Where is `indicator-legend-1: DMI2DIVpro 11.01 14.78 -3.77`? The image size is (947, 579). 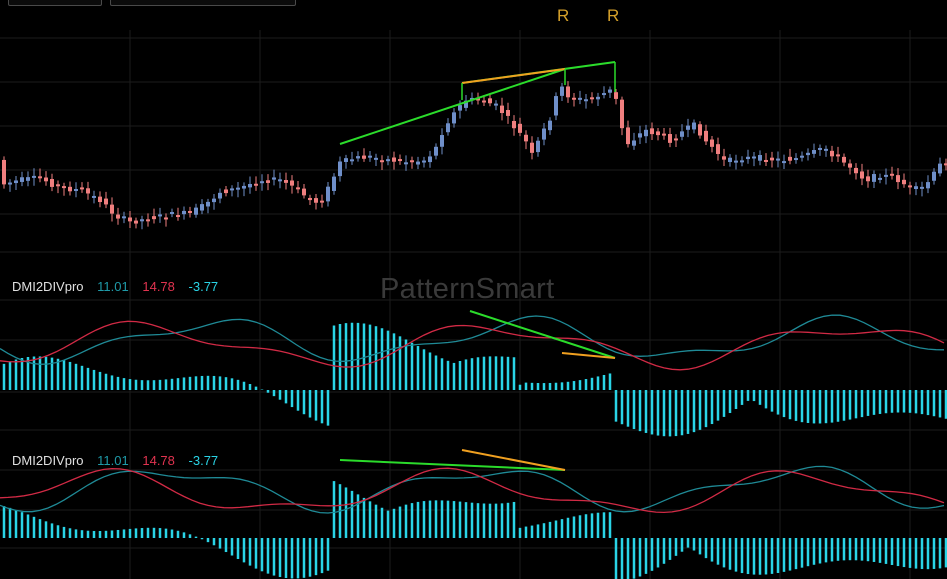 indicator-legend-1: DMI2DIVpro 11.01 14.78 -3.77 is located at coordinates (120, 286).